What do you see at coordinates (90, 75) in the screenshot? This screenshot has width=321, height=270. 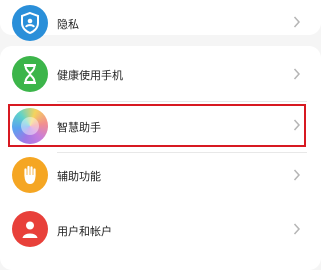 I see `settings-item-label: 健康使用手机` at bounding box center [90, 75].